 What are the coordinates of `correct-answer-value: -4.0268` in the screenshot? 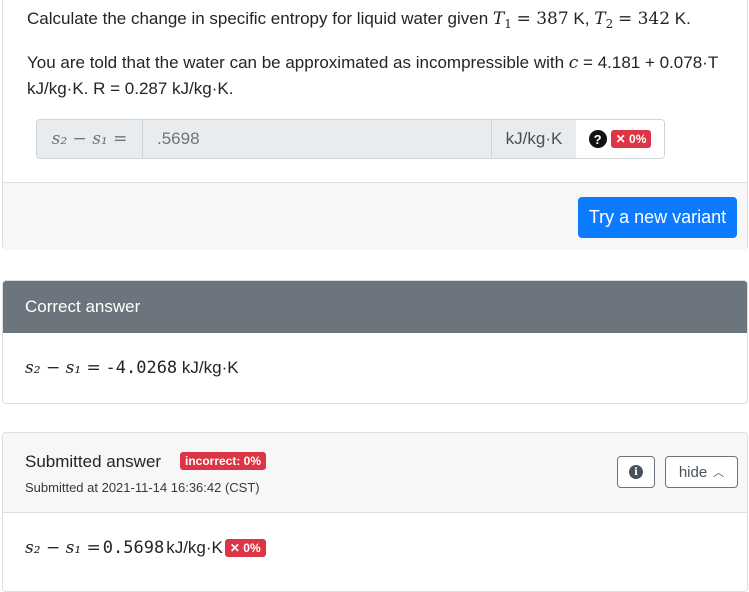 It's located at (141, 368).